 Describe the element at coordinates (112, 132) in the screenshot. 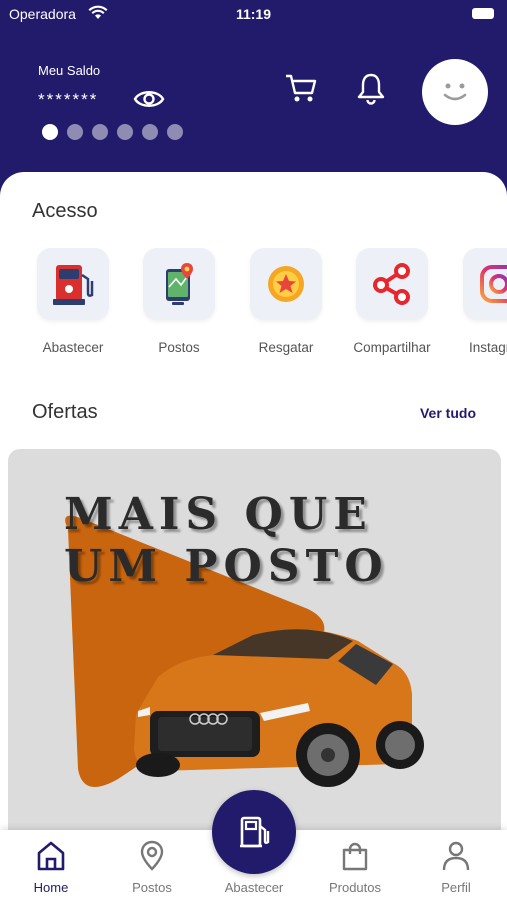

I see `carousel-dots` at that location.